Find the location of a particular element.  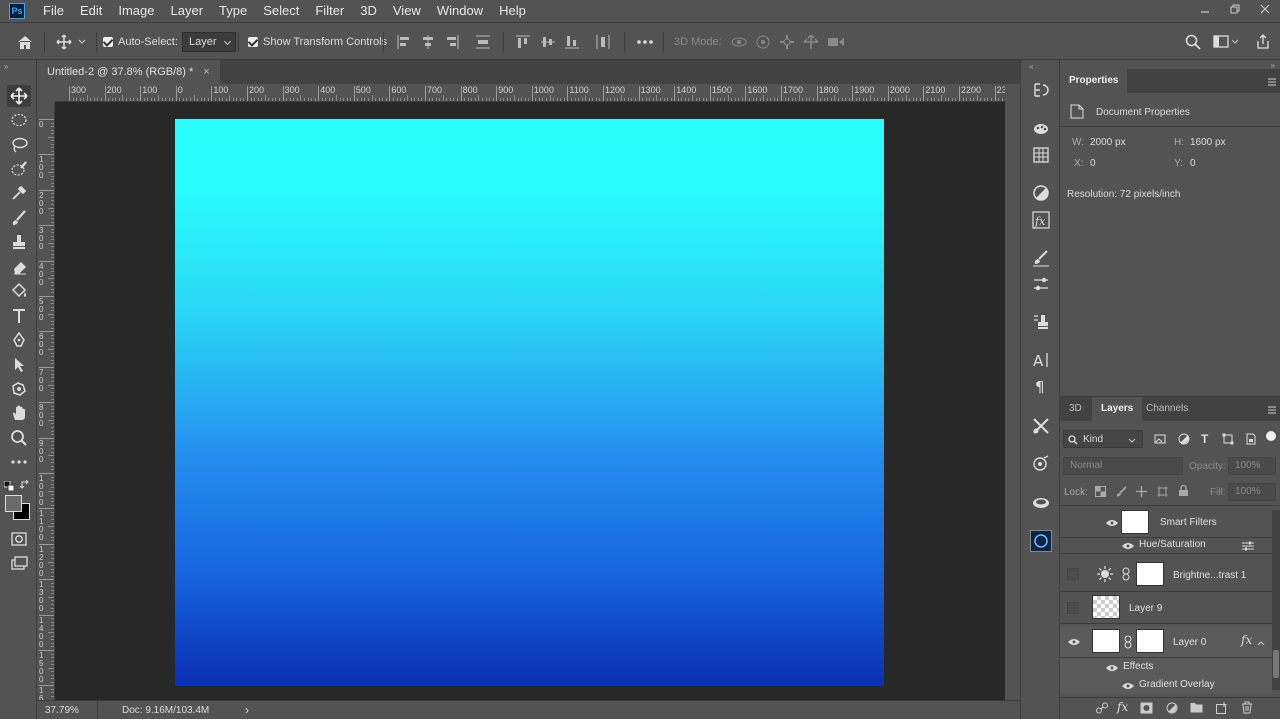

effects-label: Effects is located at coordinates (1138, 666).